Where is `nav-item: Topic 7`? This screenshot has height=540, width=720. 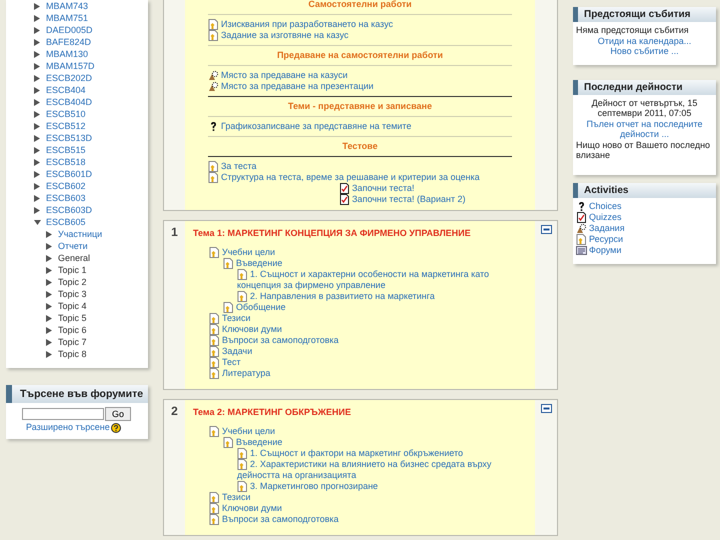 nav-item: Topic 7 is located at coordinates (72, 342).